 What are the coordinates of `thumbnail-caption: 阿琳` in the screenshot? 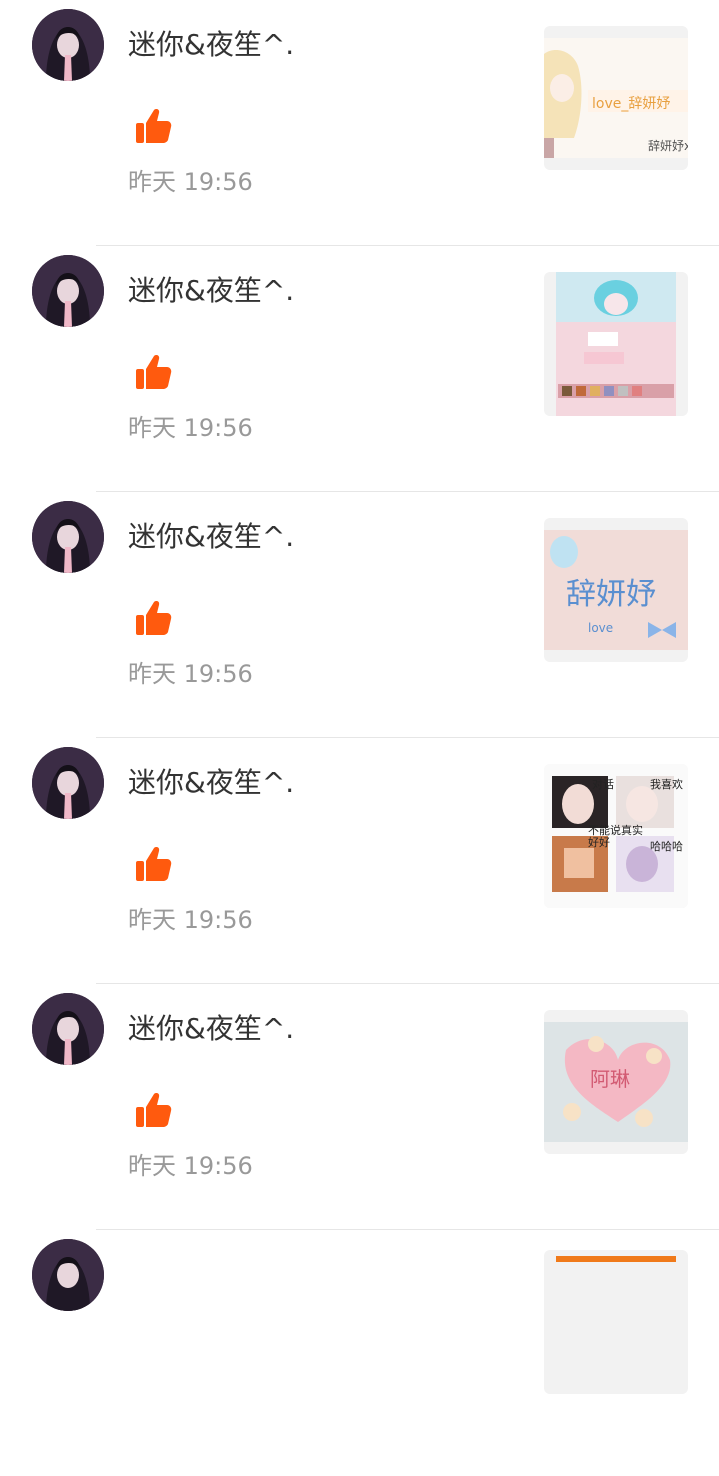 It's located at (610, 1079).